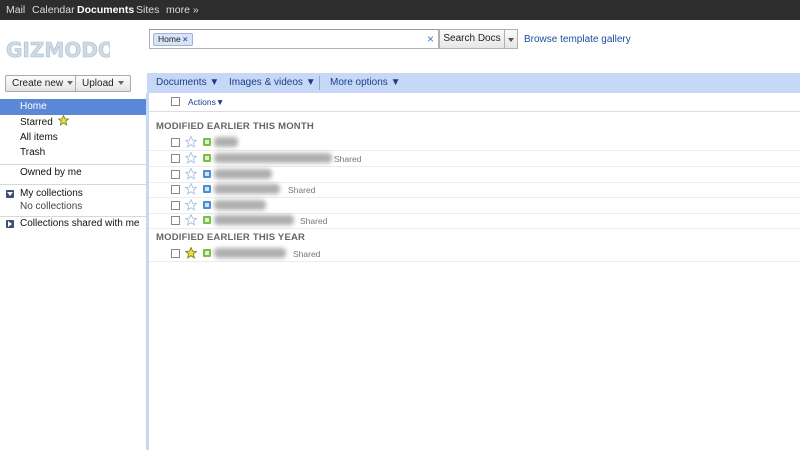  I want to click on sidebar-item-all-items: All items, so click(73, 138).